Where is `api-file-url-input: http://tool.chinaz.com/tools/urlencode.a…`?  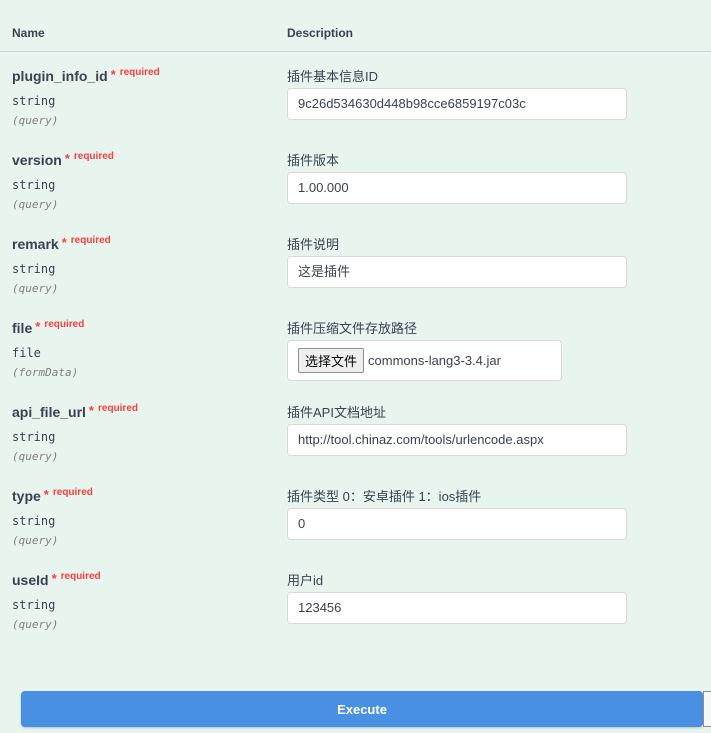
api-file-url-input: http://tool.chinaz.com/tools/urlencode.a… is located at coordinates (457, 440).